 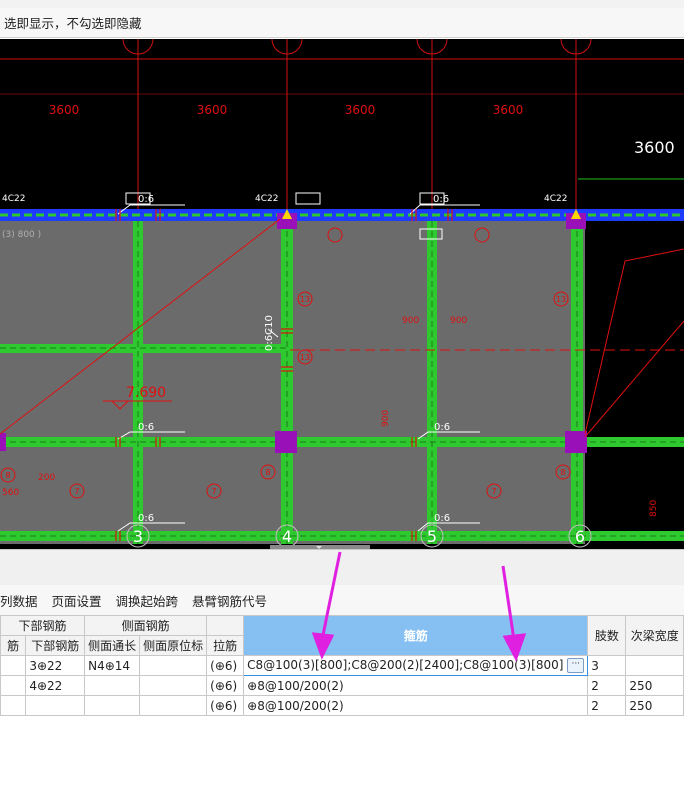 What do you see at coordinates (576, 665) in the screenshot?
I see `ellipsis-button: ···` at bounding box center [576, 665].